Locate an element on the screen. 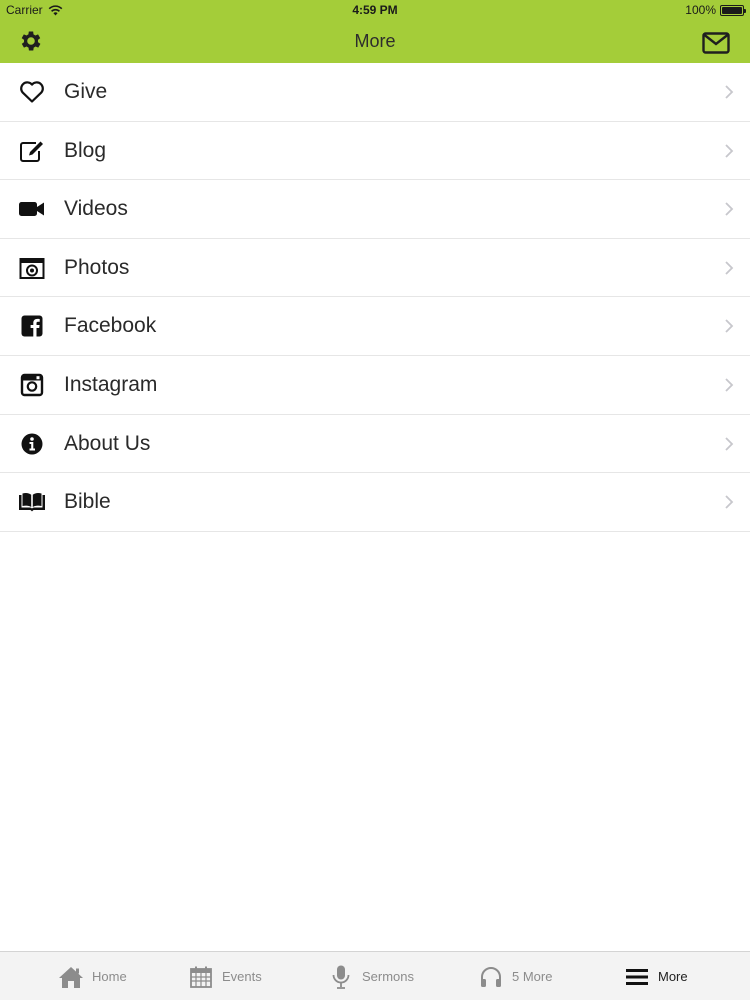 This screenshot has width=750, height=1000. status-bar: Carrier 4:59 PM 100% is located at coordinates (375, 10).